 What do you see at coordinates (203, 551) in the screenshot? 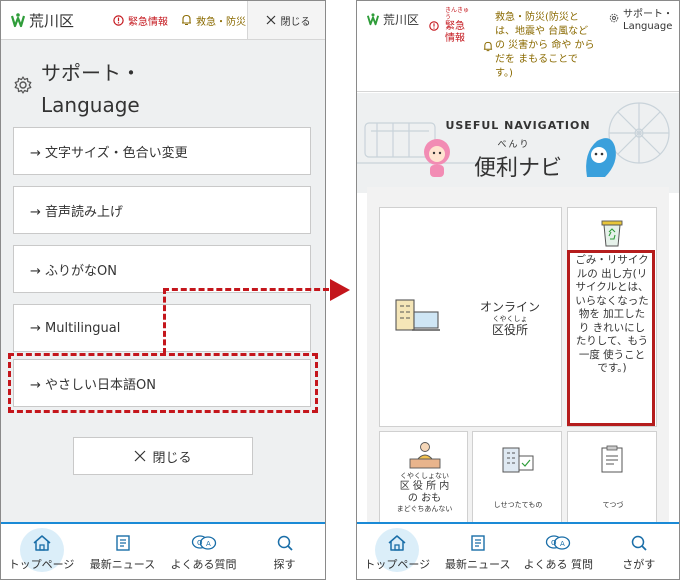
I see `tab-faq: Q A よくある質問` at bounding box center [203, 551].